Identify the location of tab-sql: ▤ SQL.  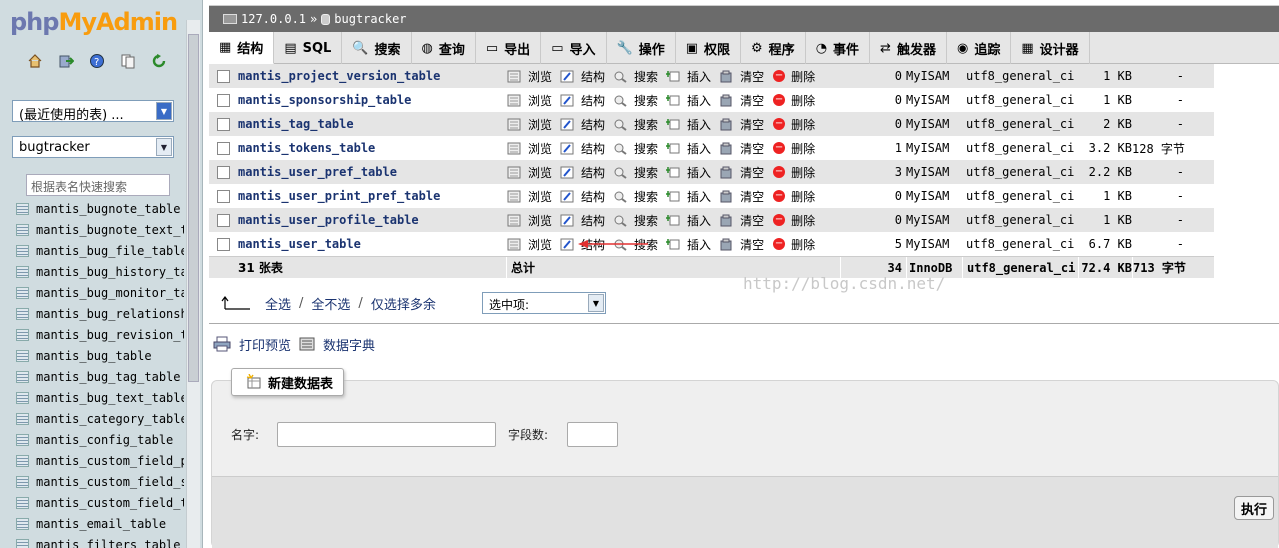
(308, 48).